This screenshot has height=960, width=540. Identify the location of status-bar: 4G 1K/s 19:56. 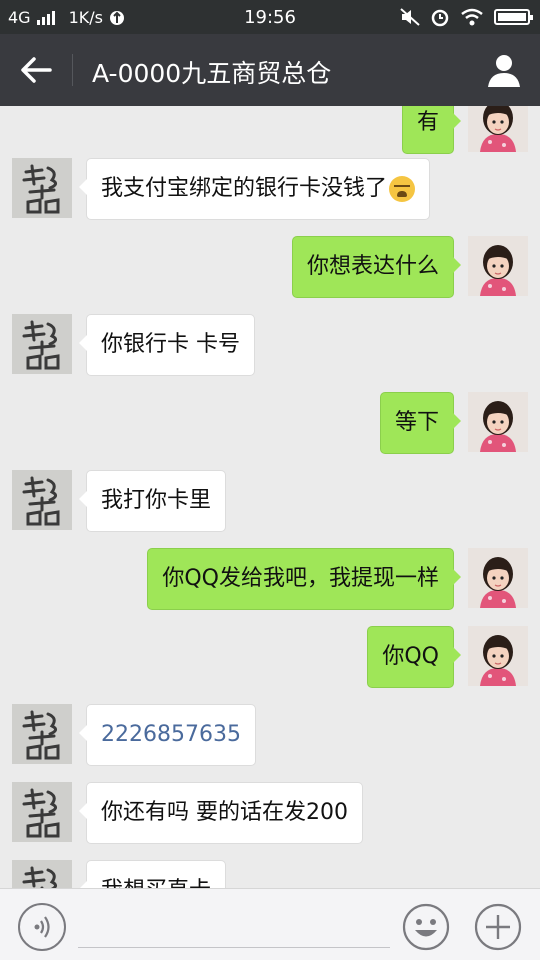
(270, 17).